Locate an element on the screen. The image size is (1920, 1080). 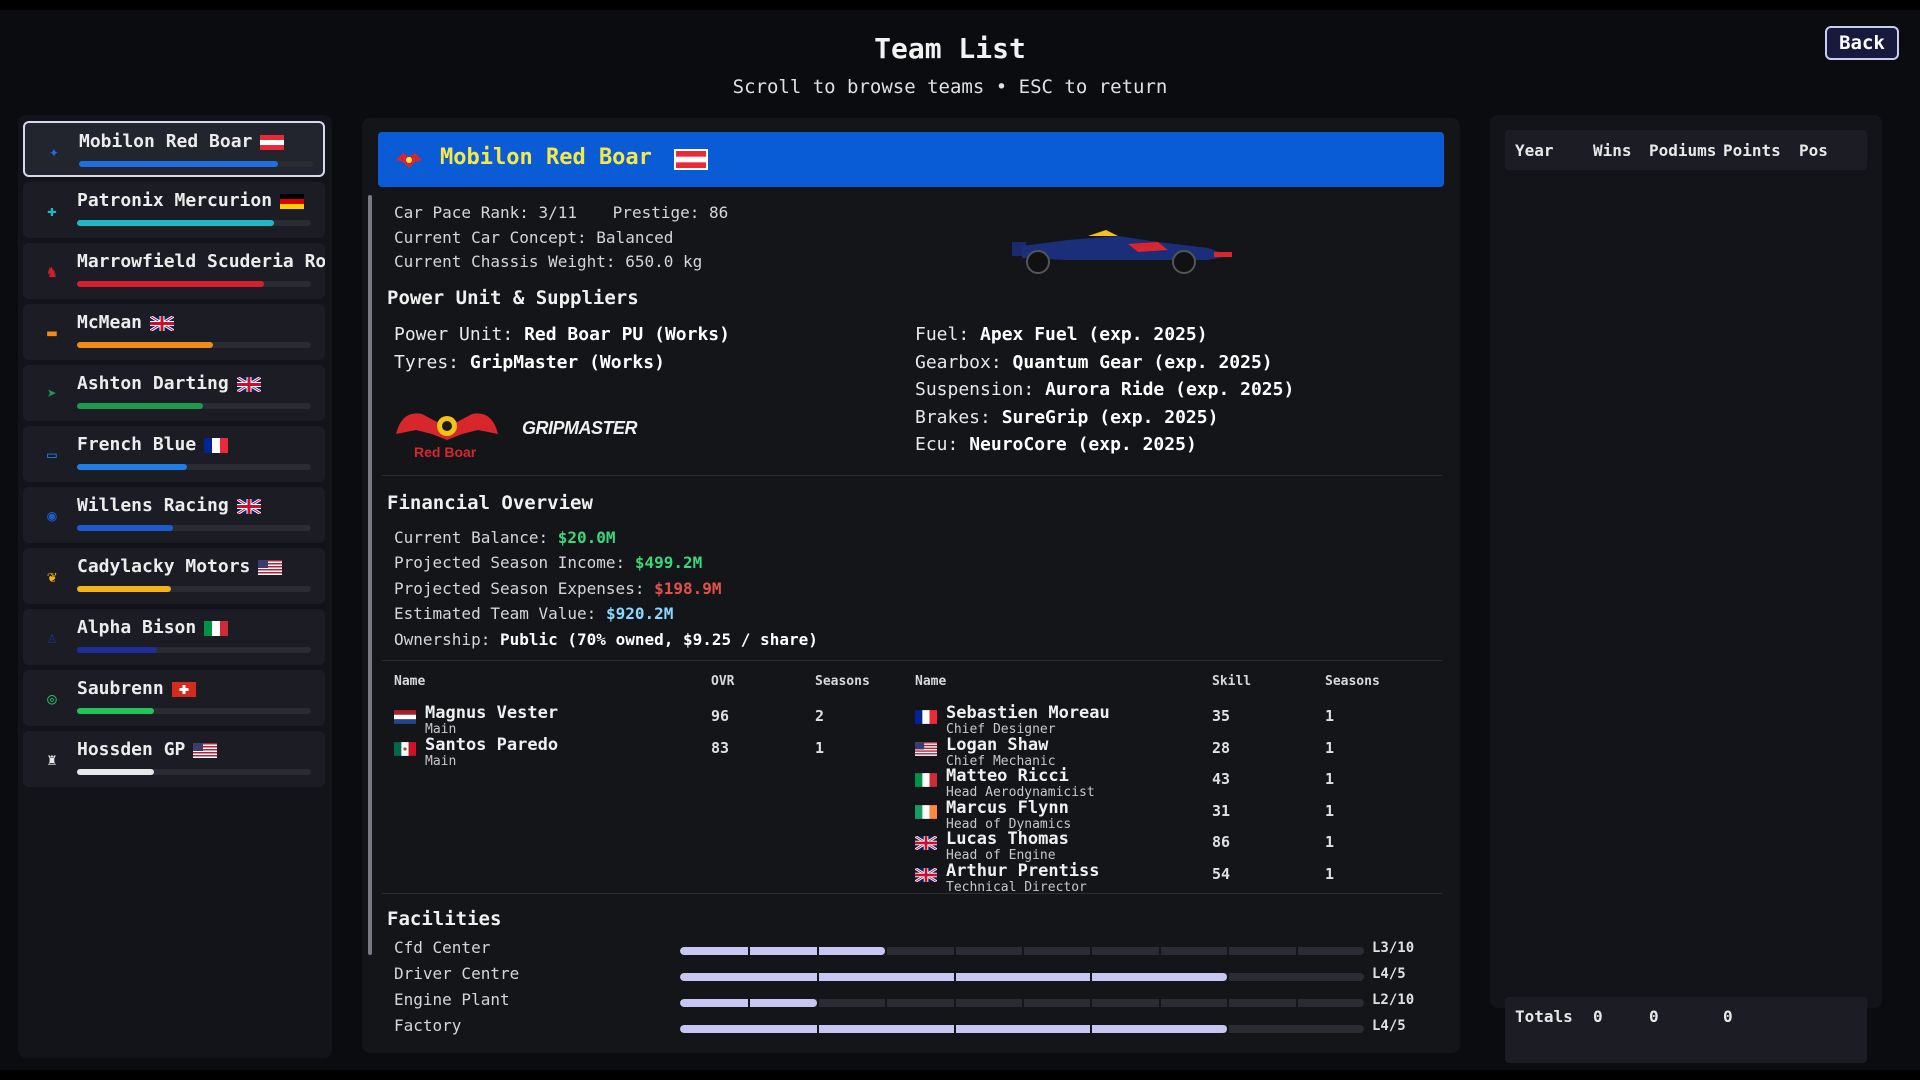
team-list-item: ◎ Saubrenn is located at coordinates (174, 698).